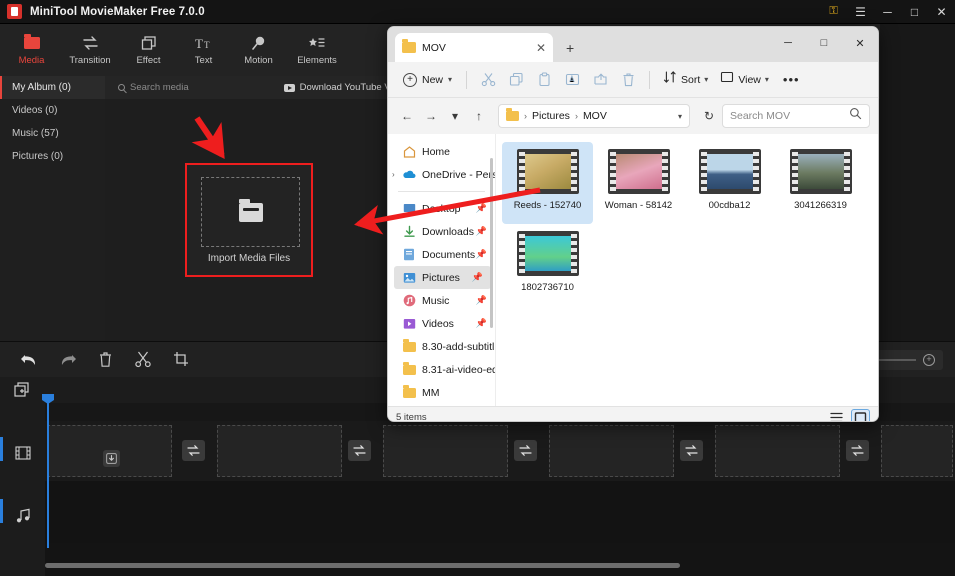 The image size is (955, 576). I want to click on tab-media: Media, so click(31, 50).